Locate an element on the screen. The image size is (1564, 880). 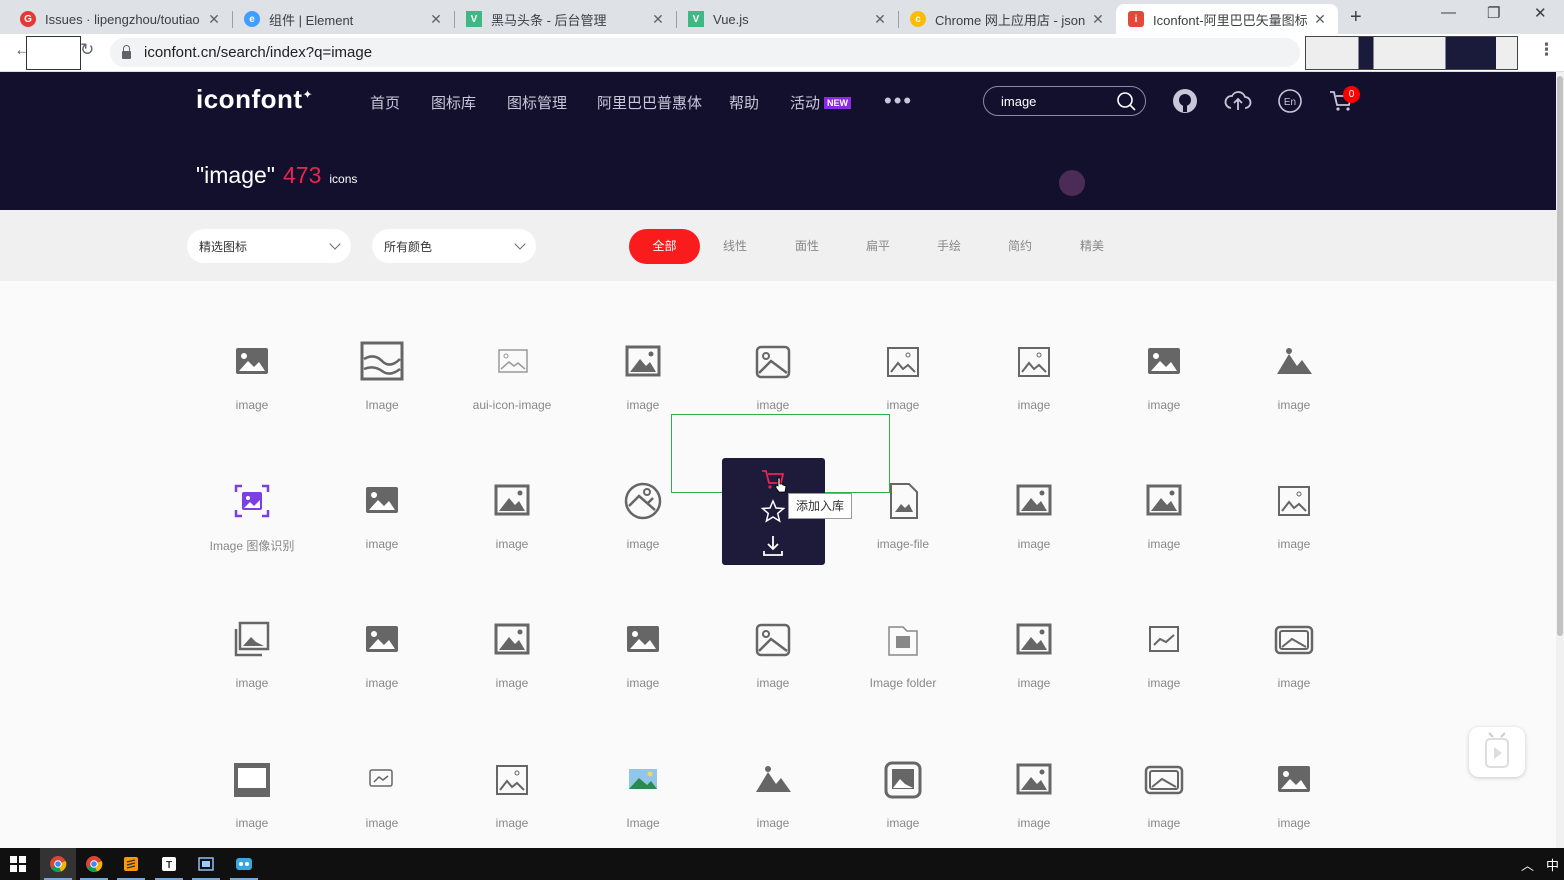
category-exquisite: 精美 is located at coordinates (1092, 246).